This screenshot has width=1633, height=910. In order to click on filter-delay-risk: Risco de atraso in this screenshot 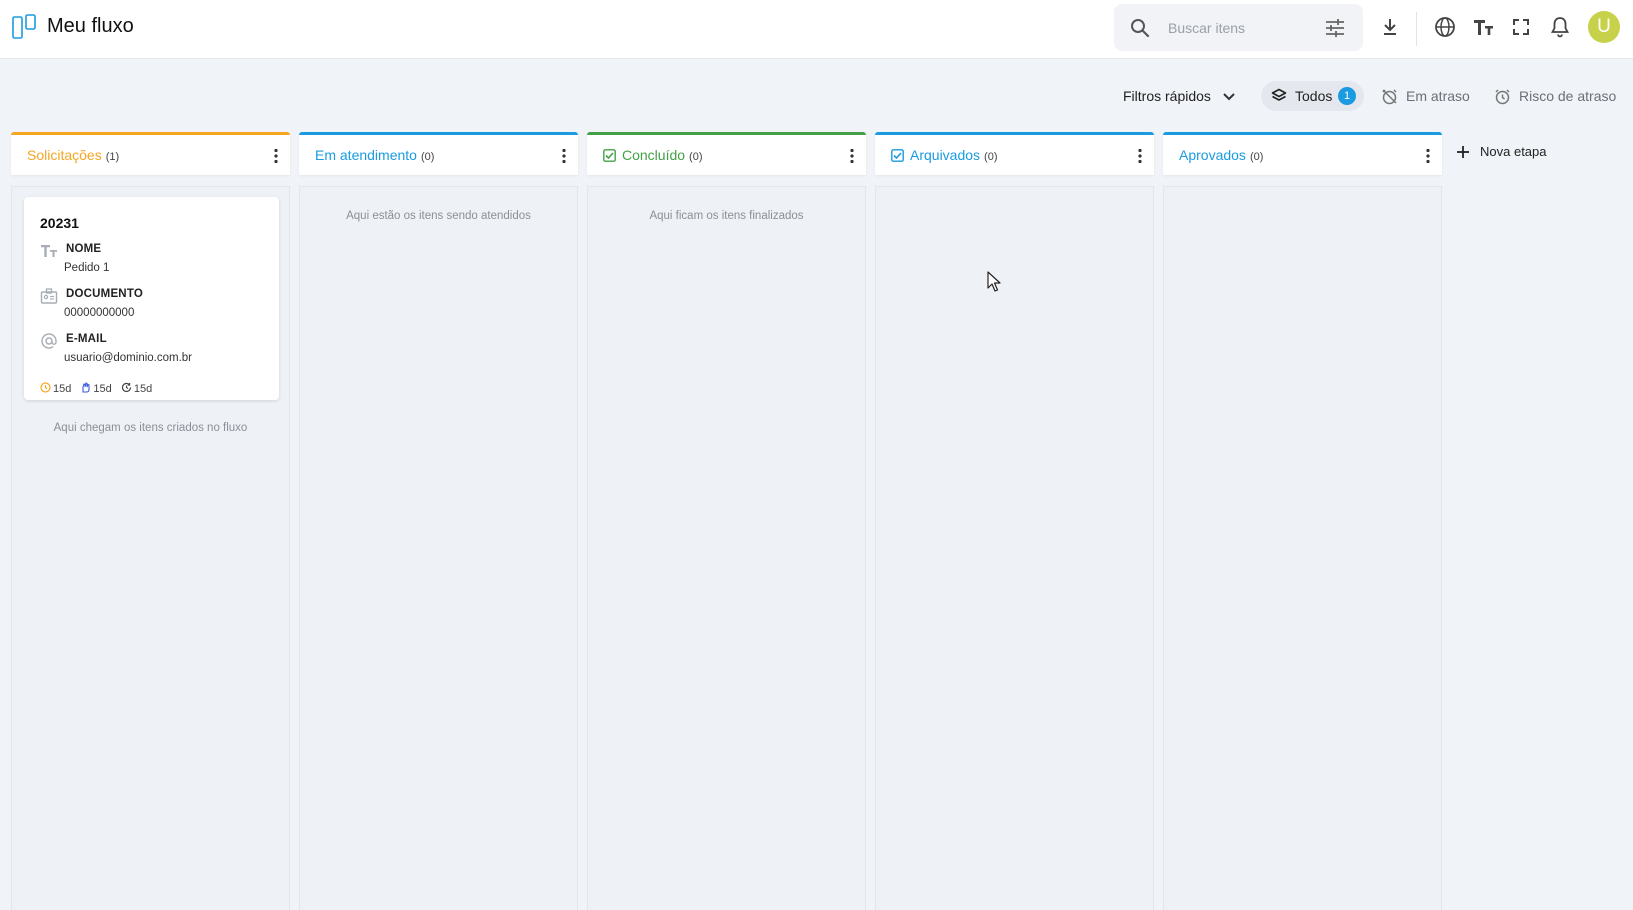, I will do `click(1557, 96)`.